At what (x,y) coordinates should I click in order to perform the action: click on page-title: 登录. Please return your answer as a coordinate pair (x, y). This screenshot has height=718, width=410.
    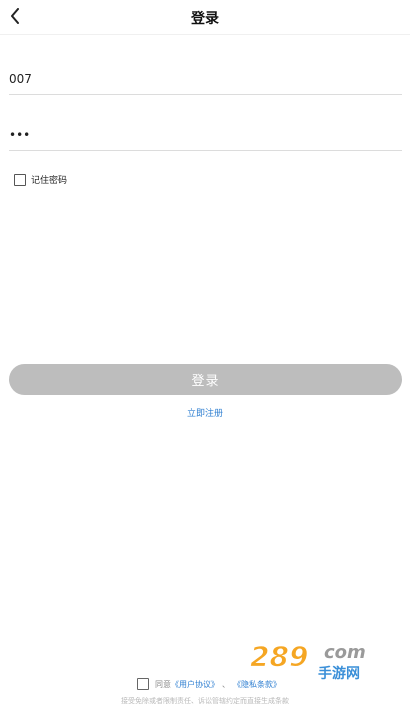
    Looking at the image, I should click on (205, 19).